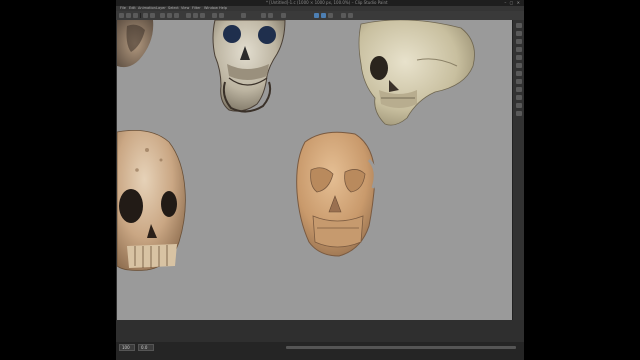  I want to click on horizontal-scrollbar, so click(401, 347).